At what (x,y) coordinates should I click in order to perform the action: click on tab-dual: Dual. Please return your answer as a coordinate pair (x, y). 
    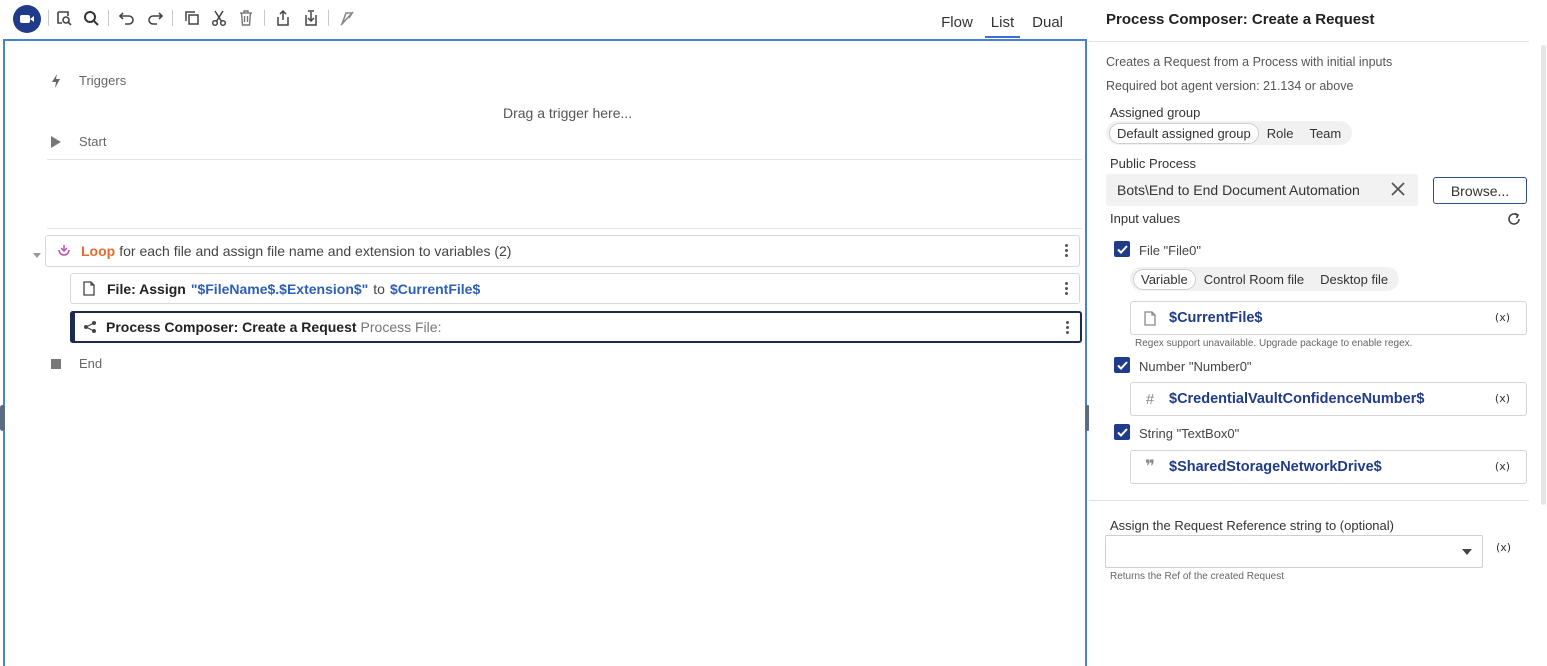
    Looking at the image, I should click on (1047, 19).